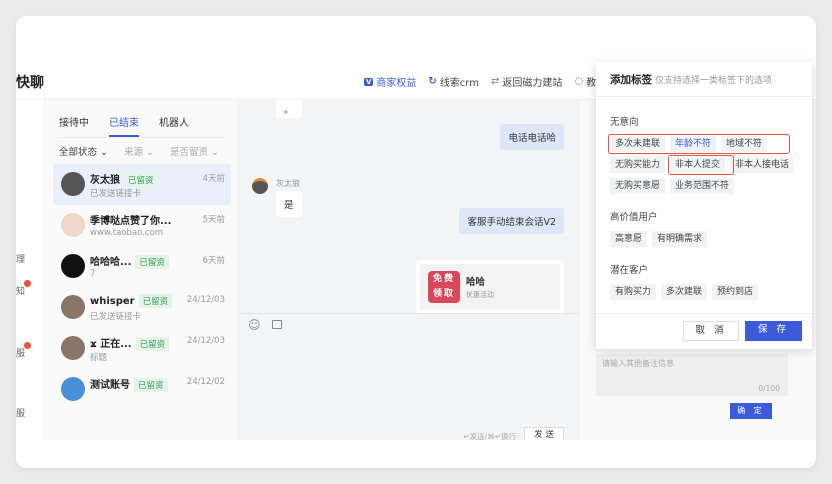 The image size is (832, 484). What do you see at coordinates (762, 165) in the screenshot?
I see `tag-chip: 非本人接电话` at bounding box center [762, 165].